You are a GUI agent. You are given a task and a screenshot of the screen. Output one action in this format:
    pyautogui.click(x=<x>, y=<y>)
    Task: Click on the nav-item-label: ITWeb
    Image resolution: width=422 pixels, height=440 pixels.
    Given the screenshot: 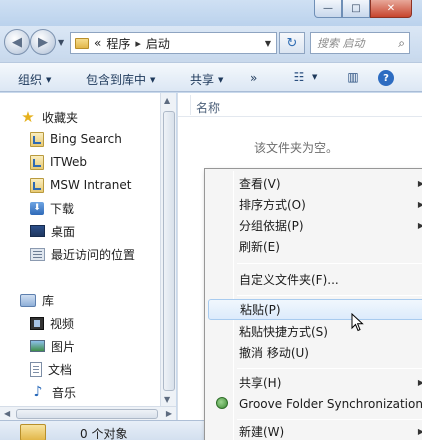 What is the action you would take?
    pyautogui.click(x=69, y=162)
    